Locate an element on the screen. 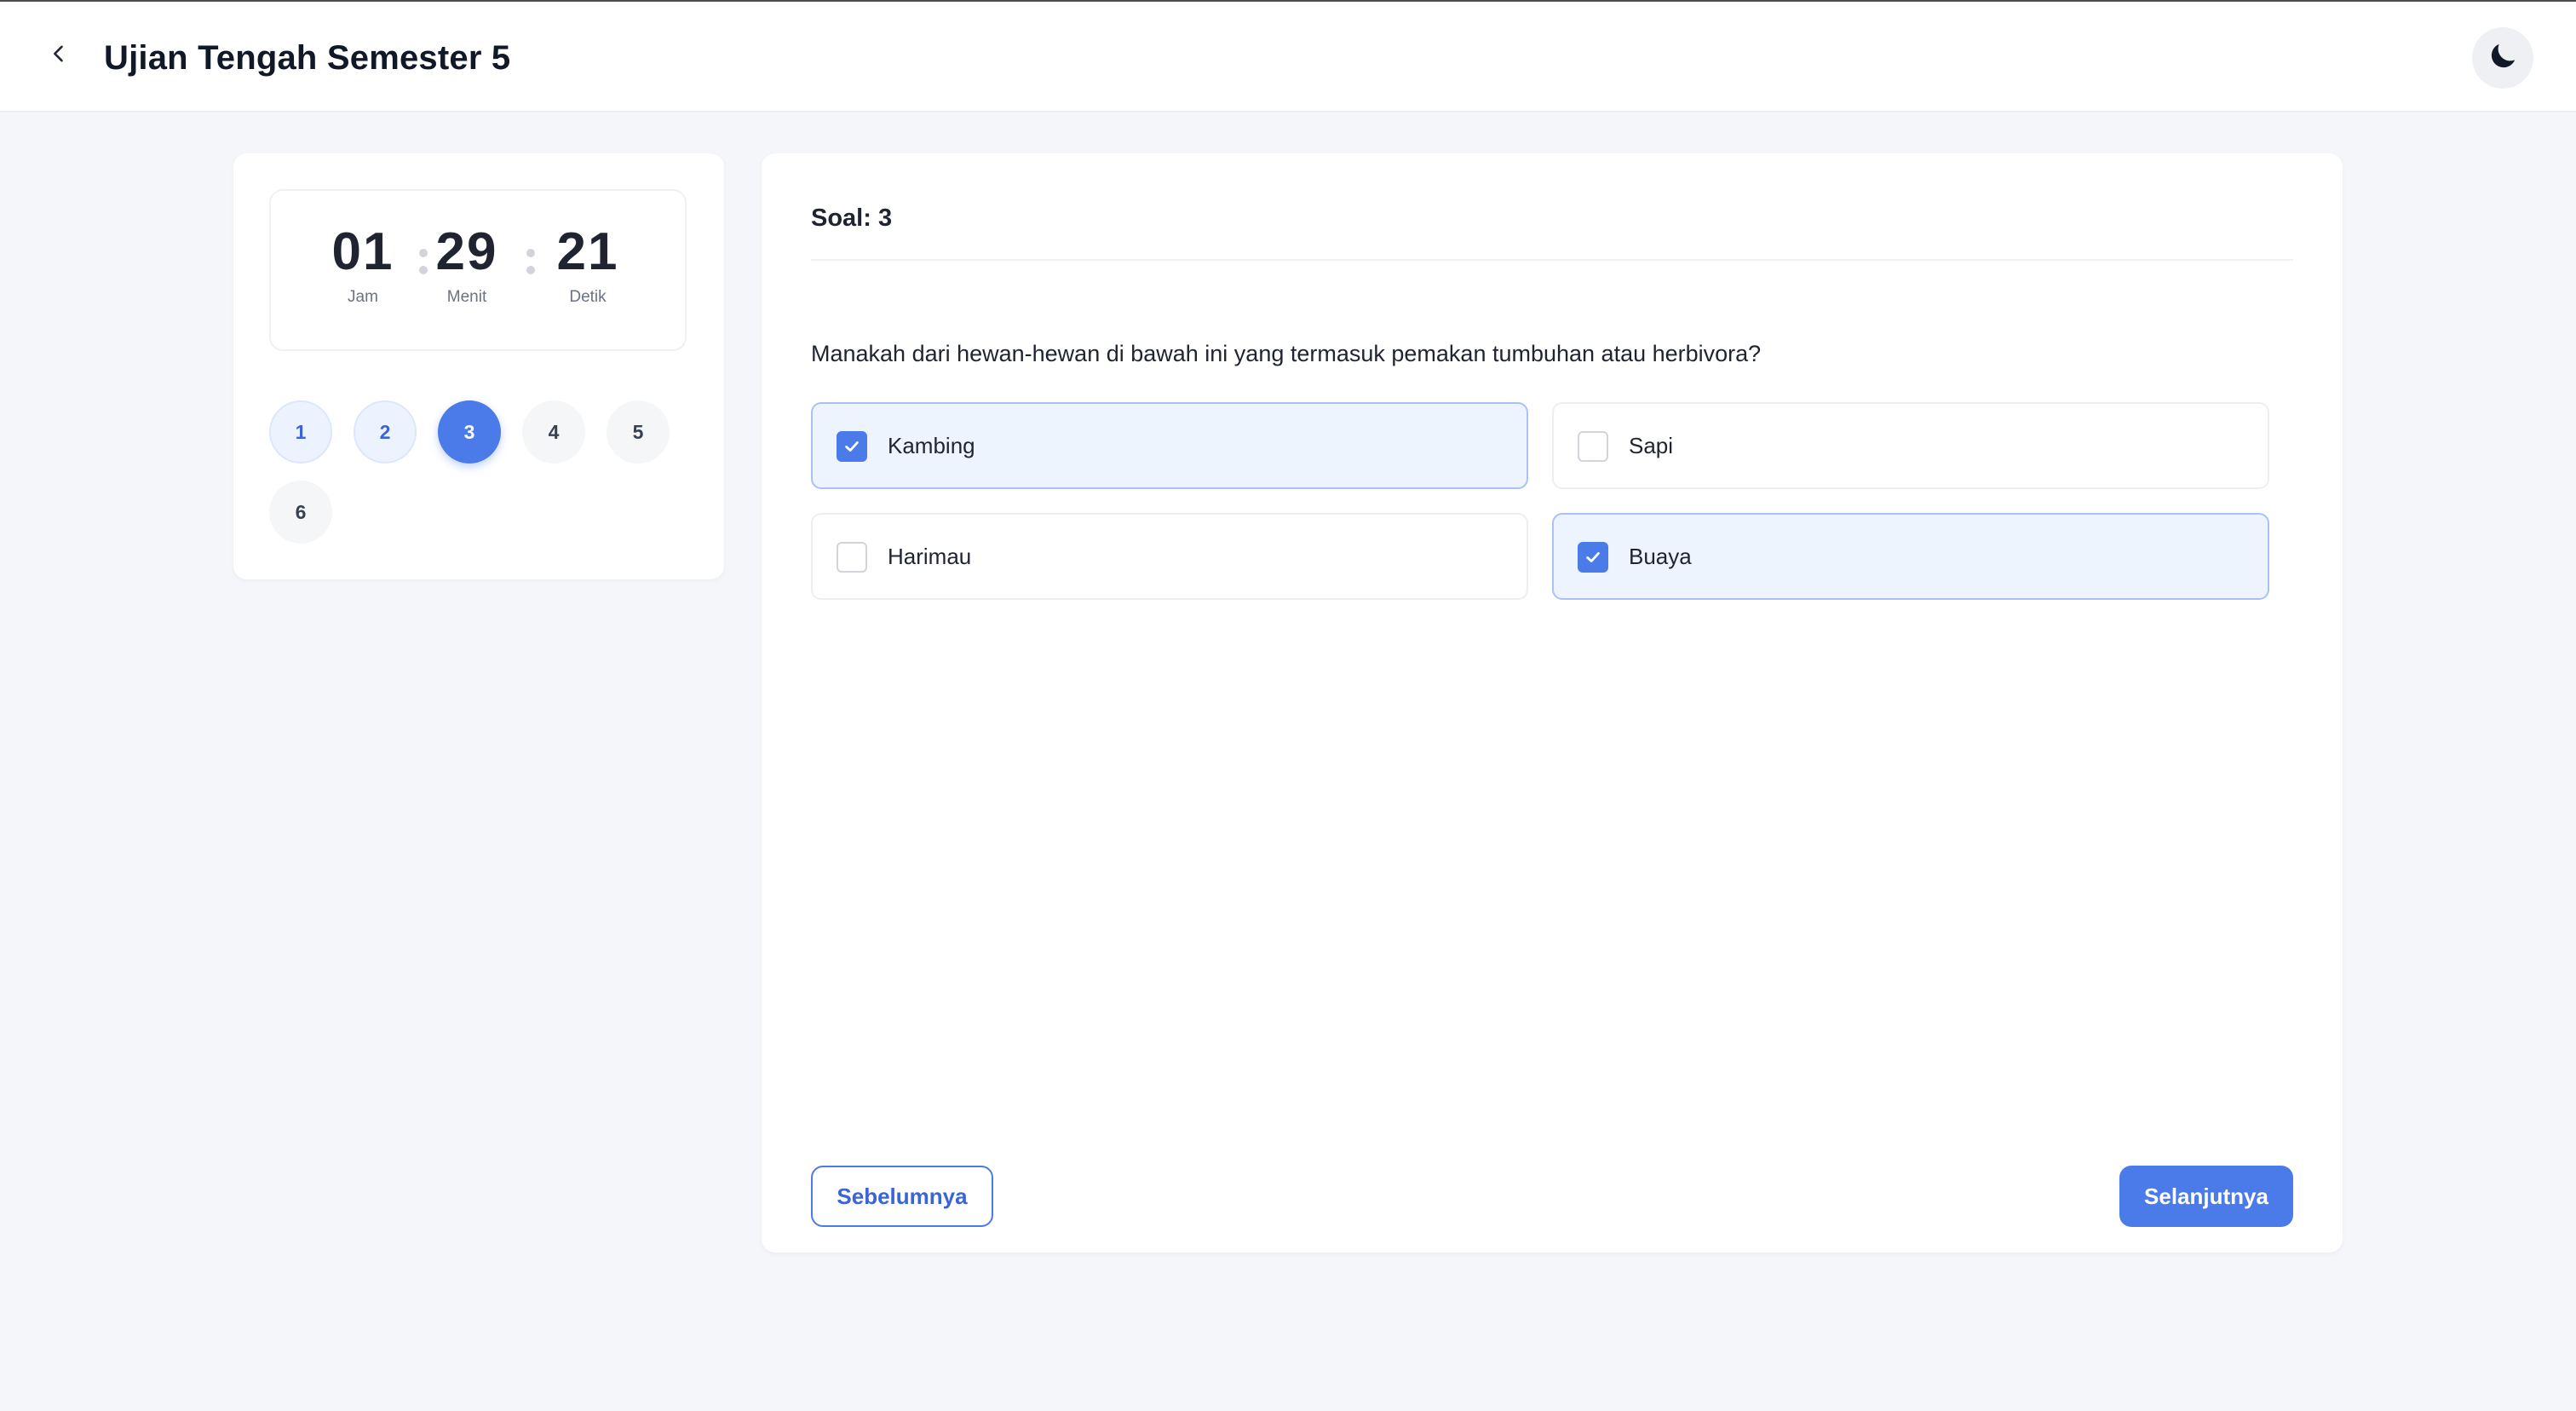  timer-hours-label: Jam is located at coordinates (363, 297).